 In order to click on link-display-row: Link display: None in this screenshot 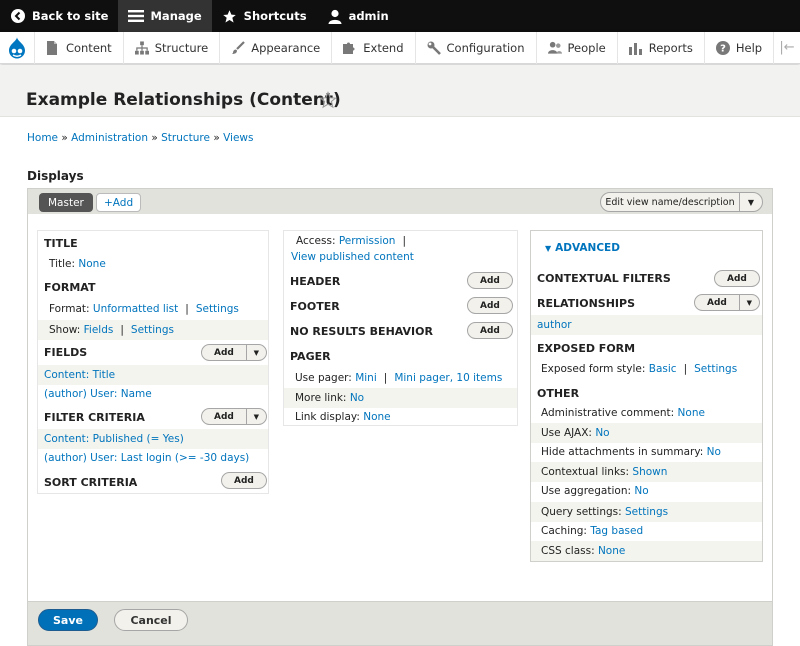, I will do `click(400, 417)`.